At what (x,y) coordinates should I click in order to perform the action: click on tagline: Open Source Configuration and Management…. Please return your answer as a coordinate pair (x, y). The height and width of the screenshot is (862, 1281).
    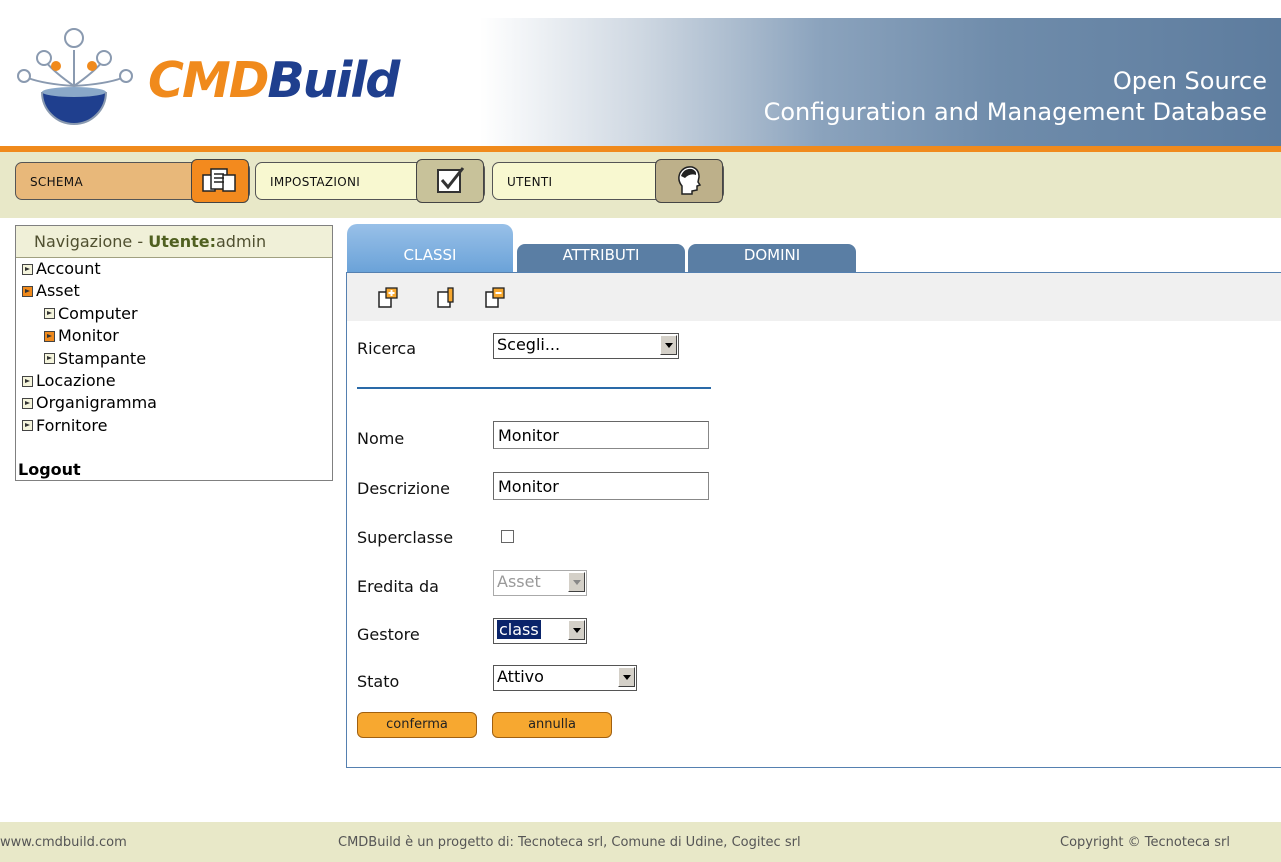
    Looking at the image, I should click on (1015, 97).